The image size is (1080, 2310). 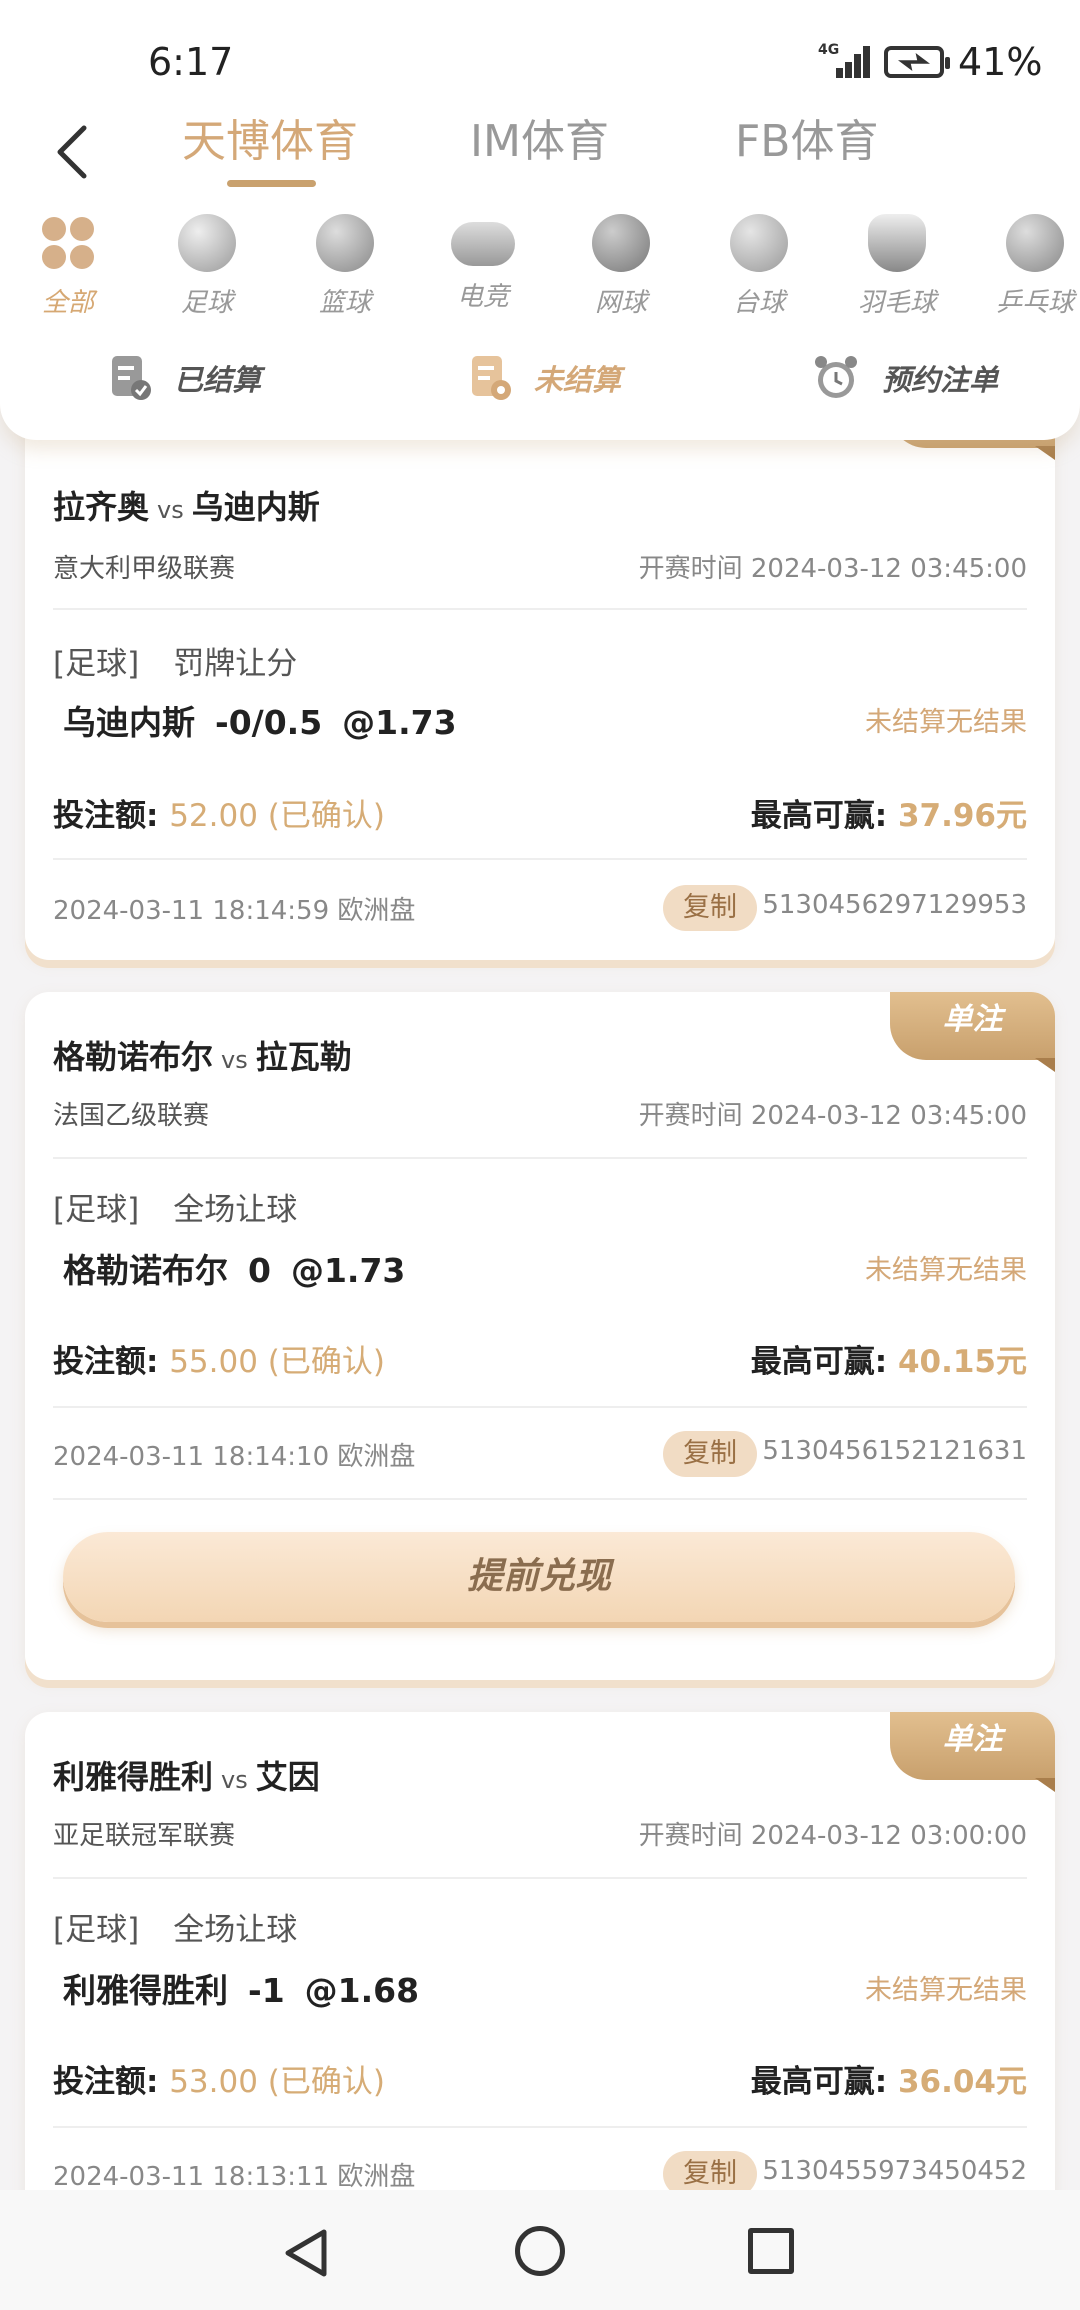 I want to click on placed-time: 2024-03-11 18:13:11 欧洲盘, so click(x=234, y=2177).